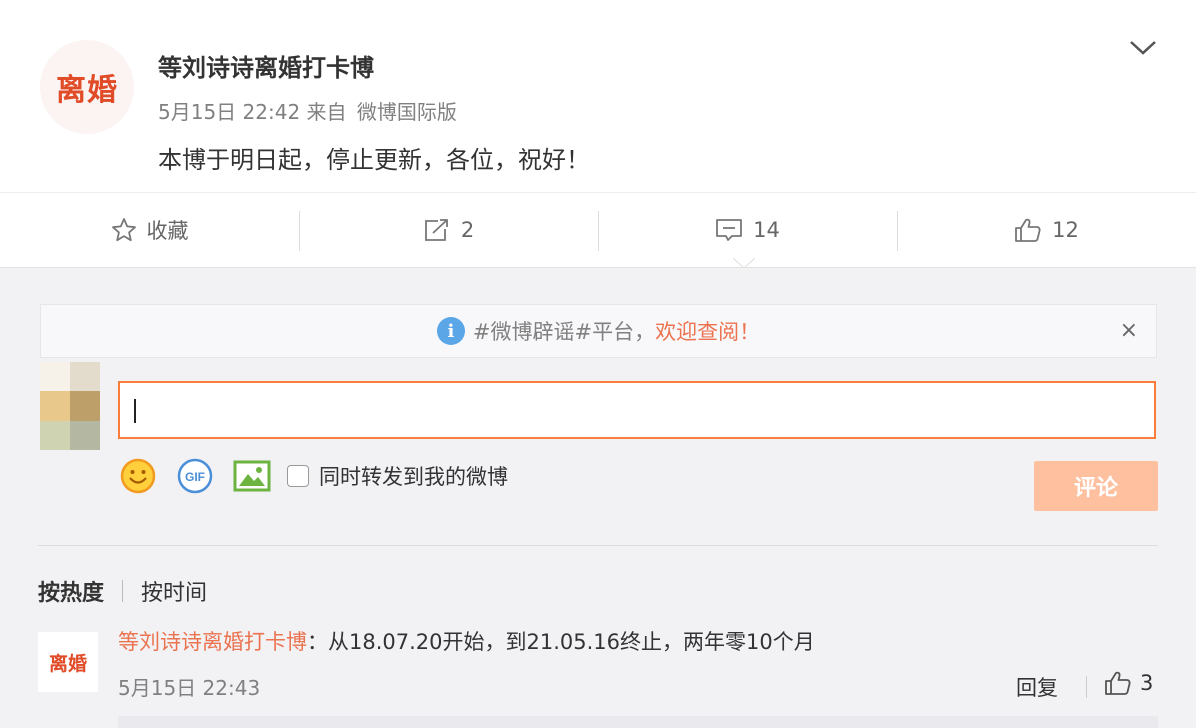  I want to click on text-cursor, so click(135, 411).